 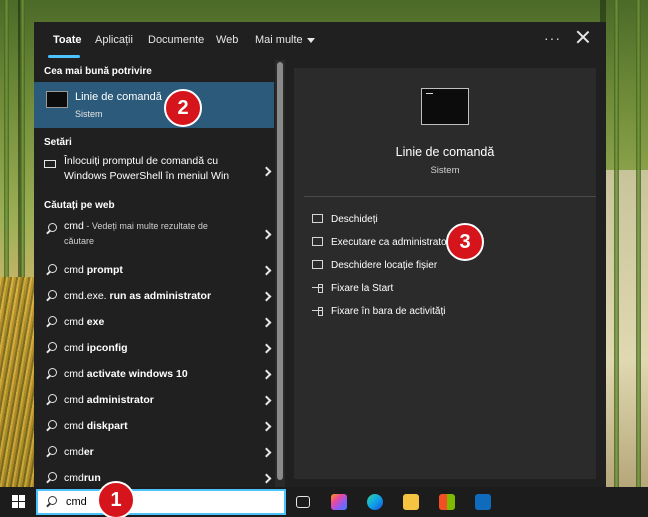 I want to click on web-result-text: cmd - Vedeți mai multe rezultate de, so click(x=136, y=226).